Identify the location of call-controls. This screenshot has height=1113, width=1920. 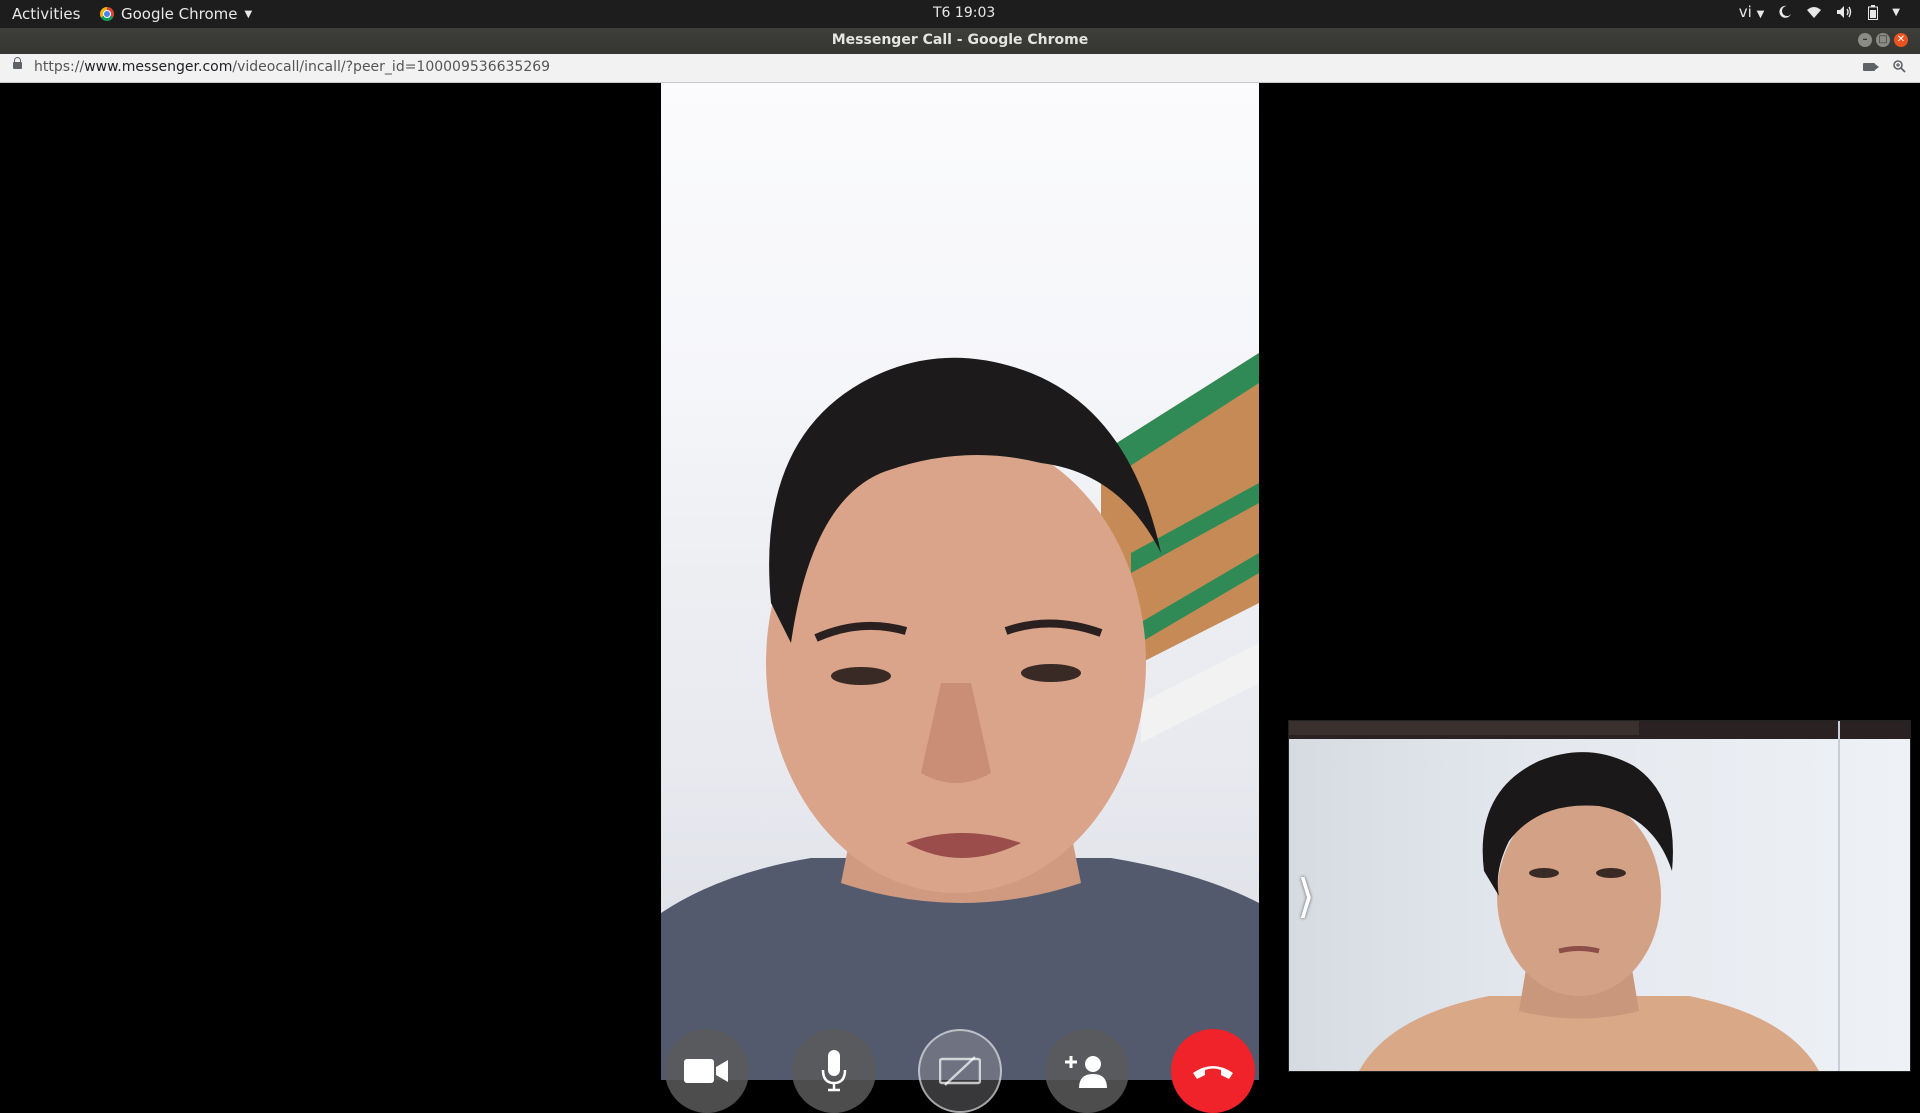
(960, 1071).